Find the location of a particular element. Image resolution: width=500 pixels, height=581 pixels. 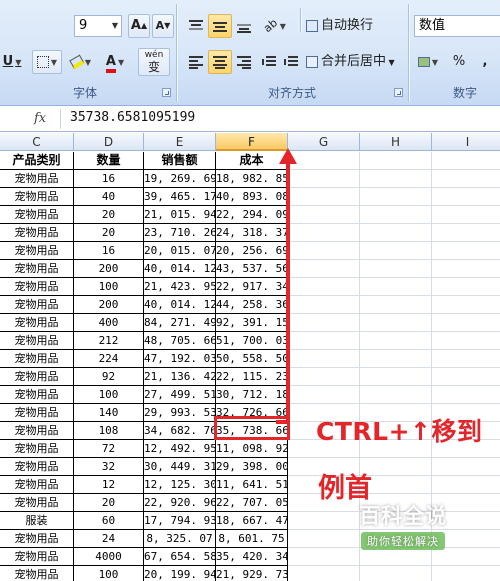

table-cell: 108 is located at coordinates (109, 431).